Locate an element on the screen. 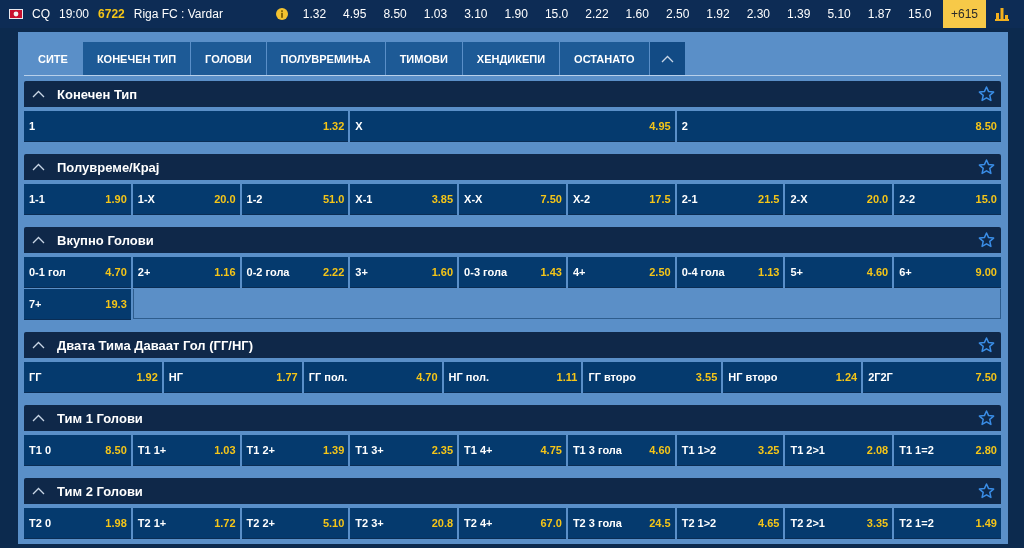 Image resolution: width=1024 pixels, height=548 pixels. odds-value: 2.22 is located at coordinates (597, 14).